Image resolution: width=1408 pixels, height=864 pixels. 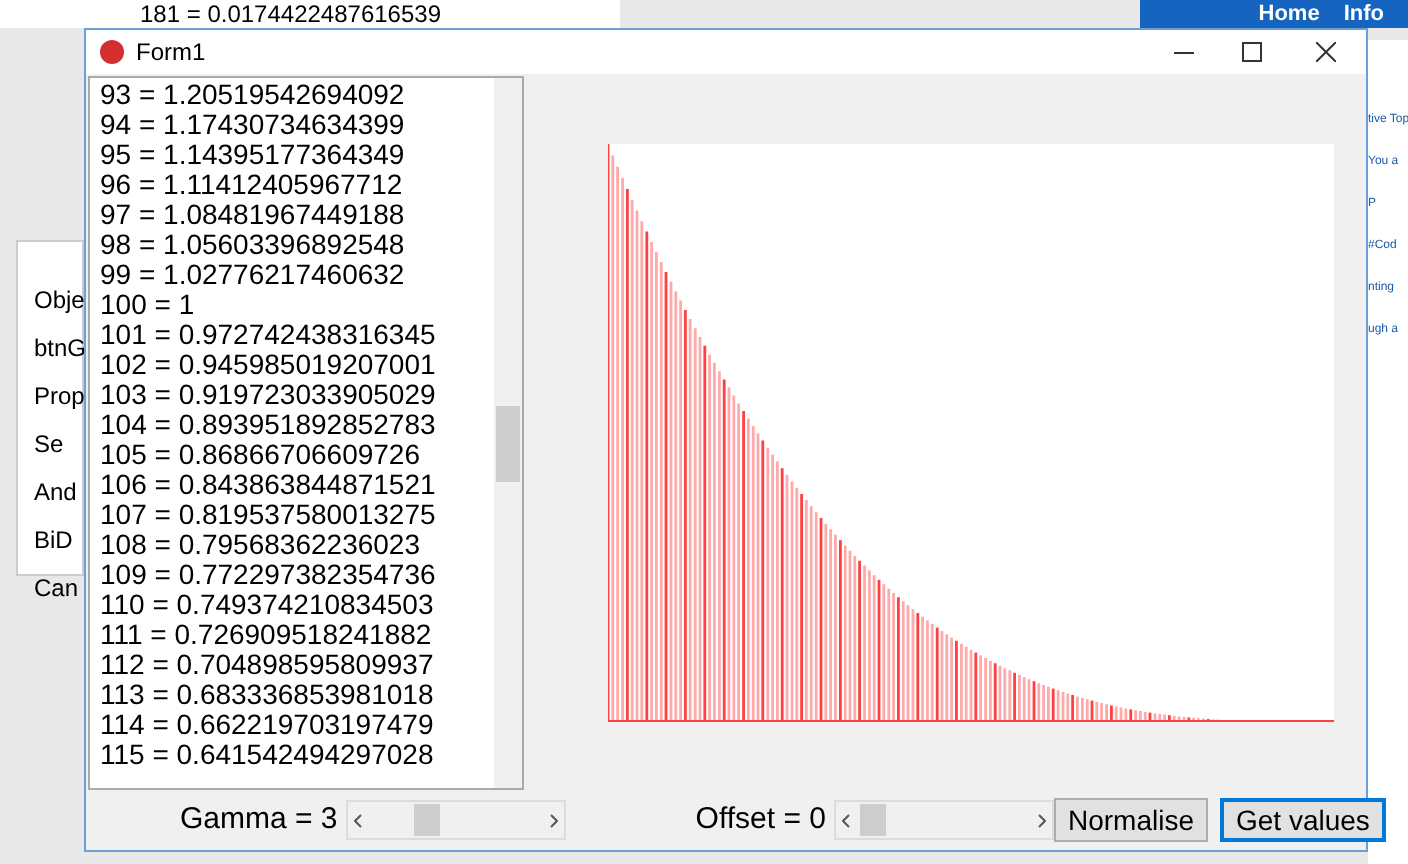 What do you see at coordinates (297, 125) in the screenshot?
I see `list-item: 94 = 1.17430734634399` at bounding box center [297, 125].